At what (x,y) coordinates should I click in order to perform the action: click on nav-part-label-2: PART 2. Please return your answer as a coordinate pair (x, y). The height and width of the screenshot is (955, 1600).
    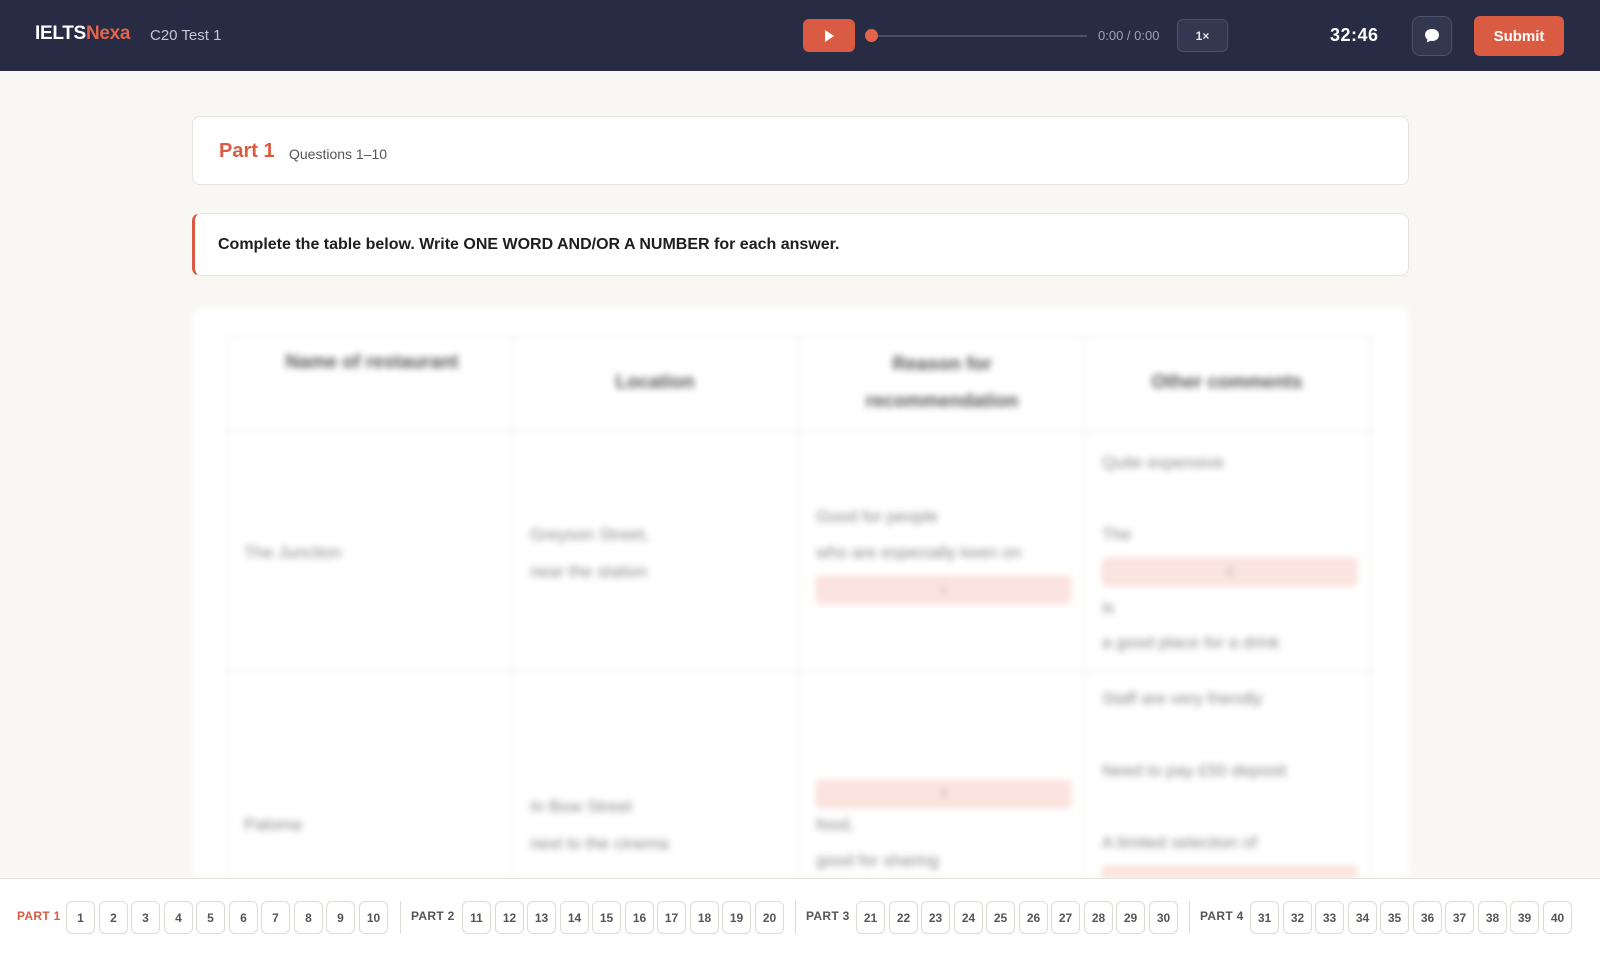
    Looking at the image, I should click on (433, 916).